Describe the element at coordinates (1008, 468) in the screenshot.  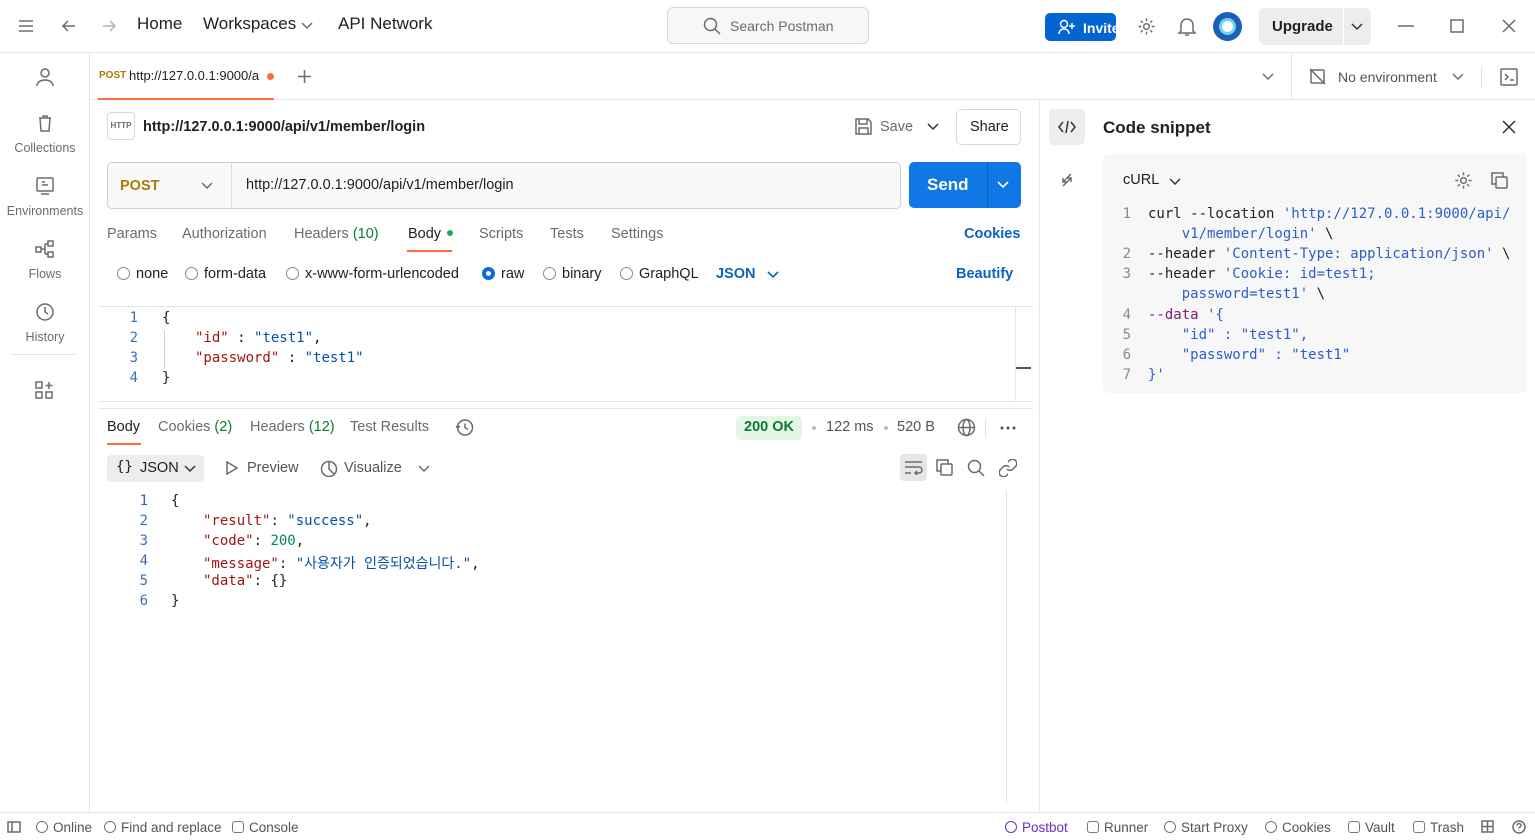
I see `link-icon` at that location.